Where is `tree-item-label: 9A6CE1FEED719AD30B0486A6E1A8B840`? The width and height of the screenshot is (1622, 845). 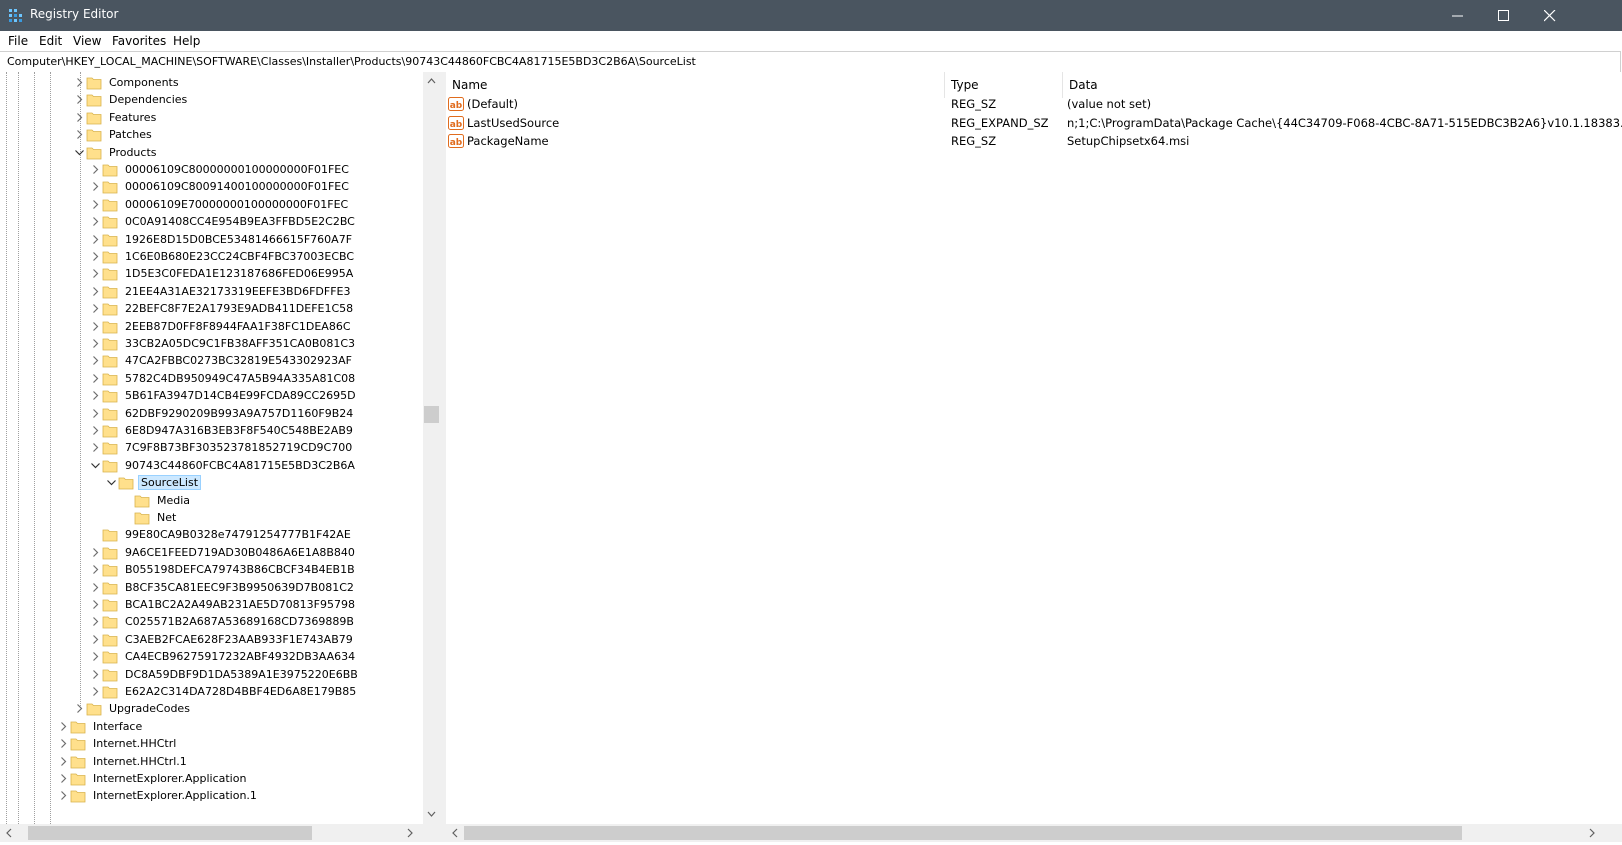
tree-item-label: 9A6CE1FEED719AD30B0486A6E1A8B840 is located at coordinates (240, 552).